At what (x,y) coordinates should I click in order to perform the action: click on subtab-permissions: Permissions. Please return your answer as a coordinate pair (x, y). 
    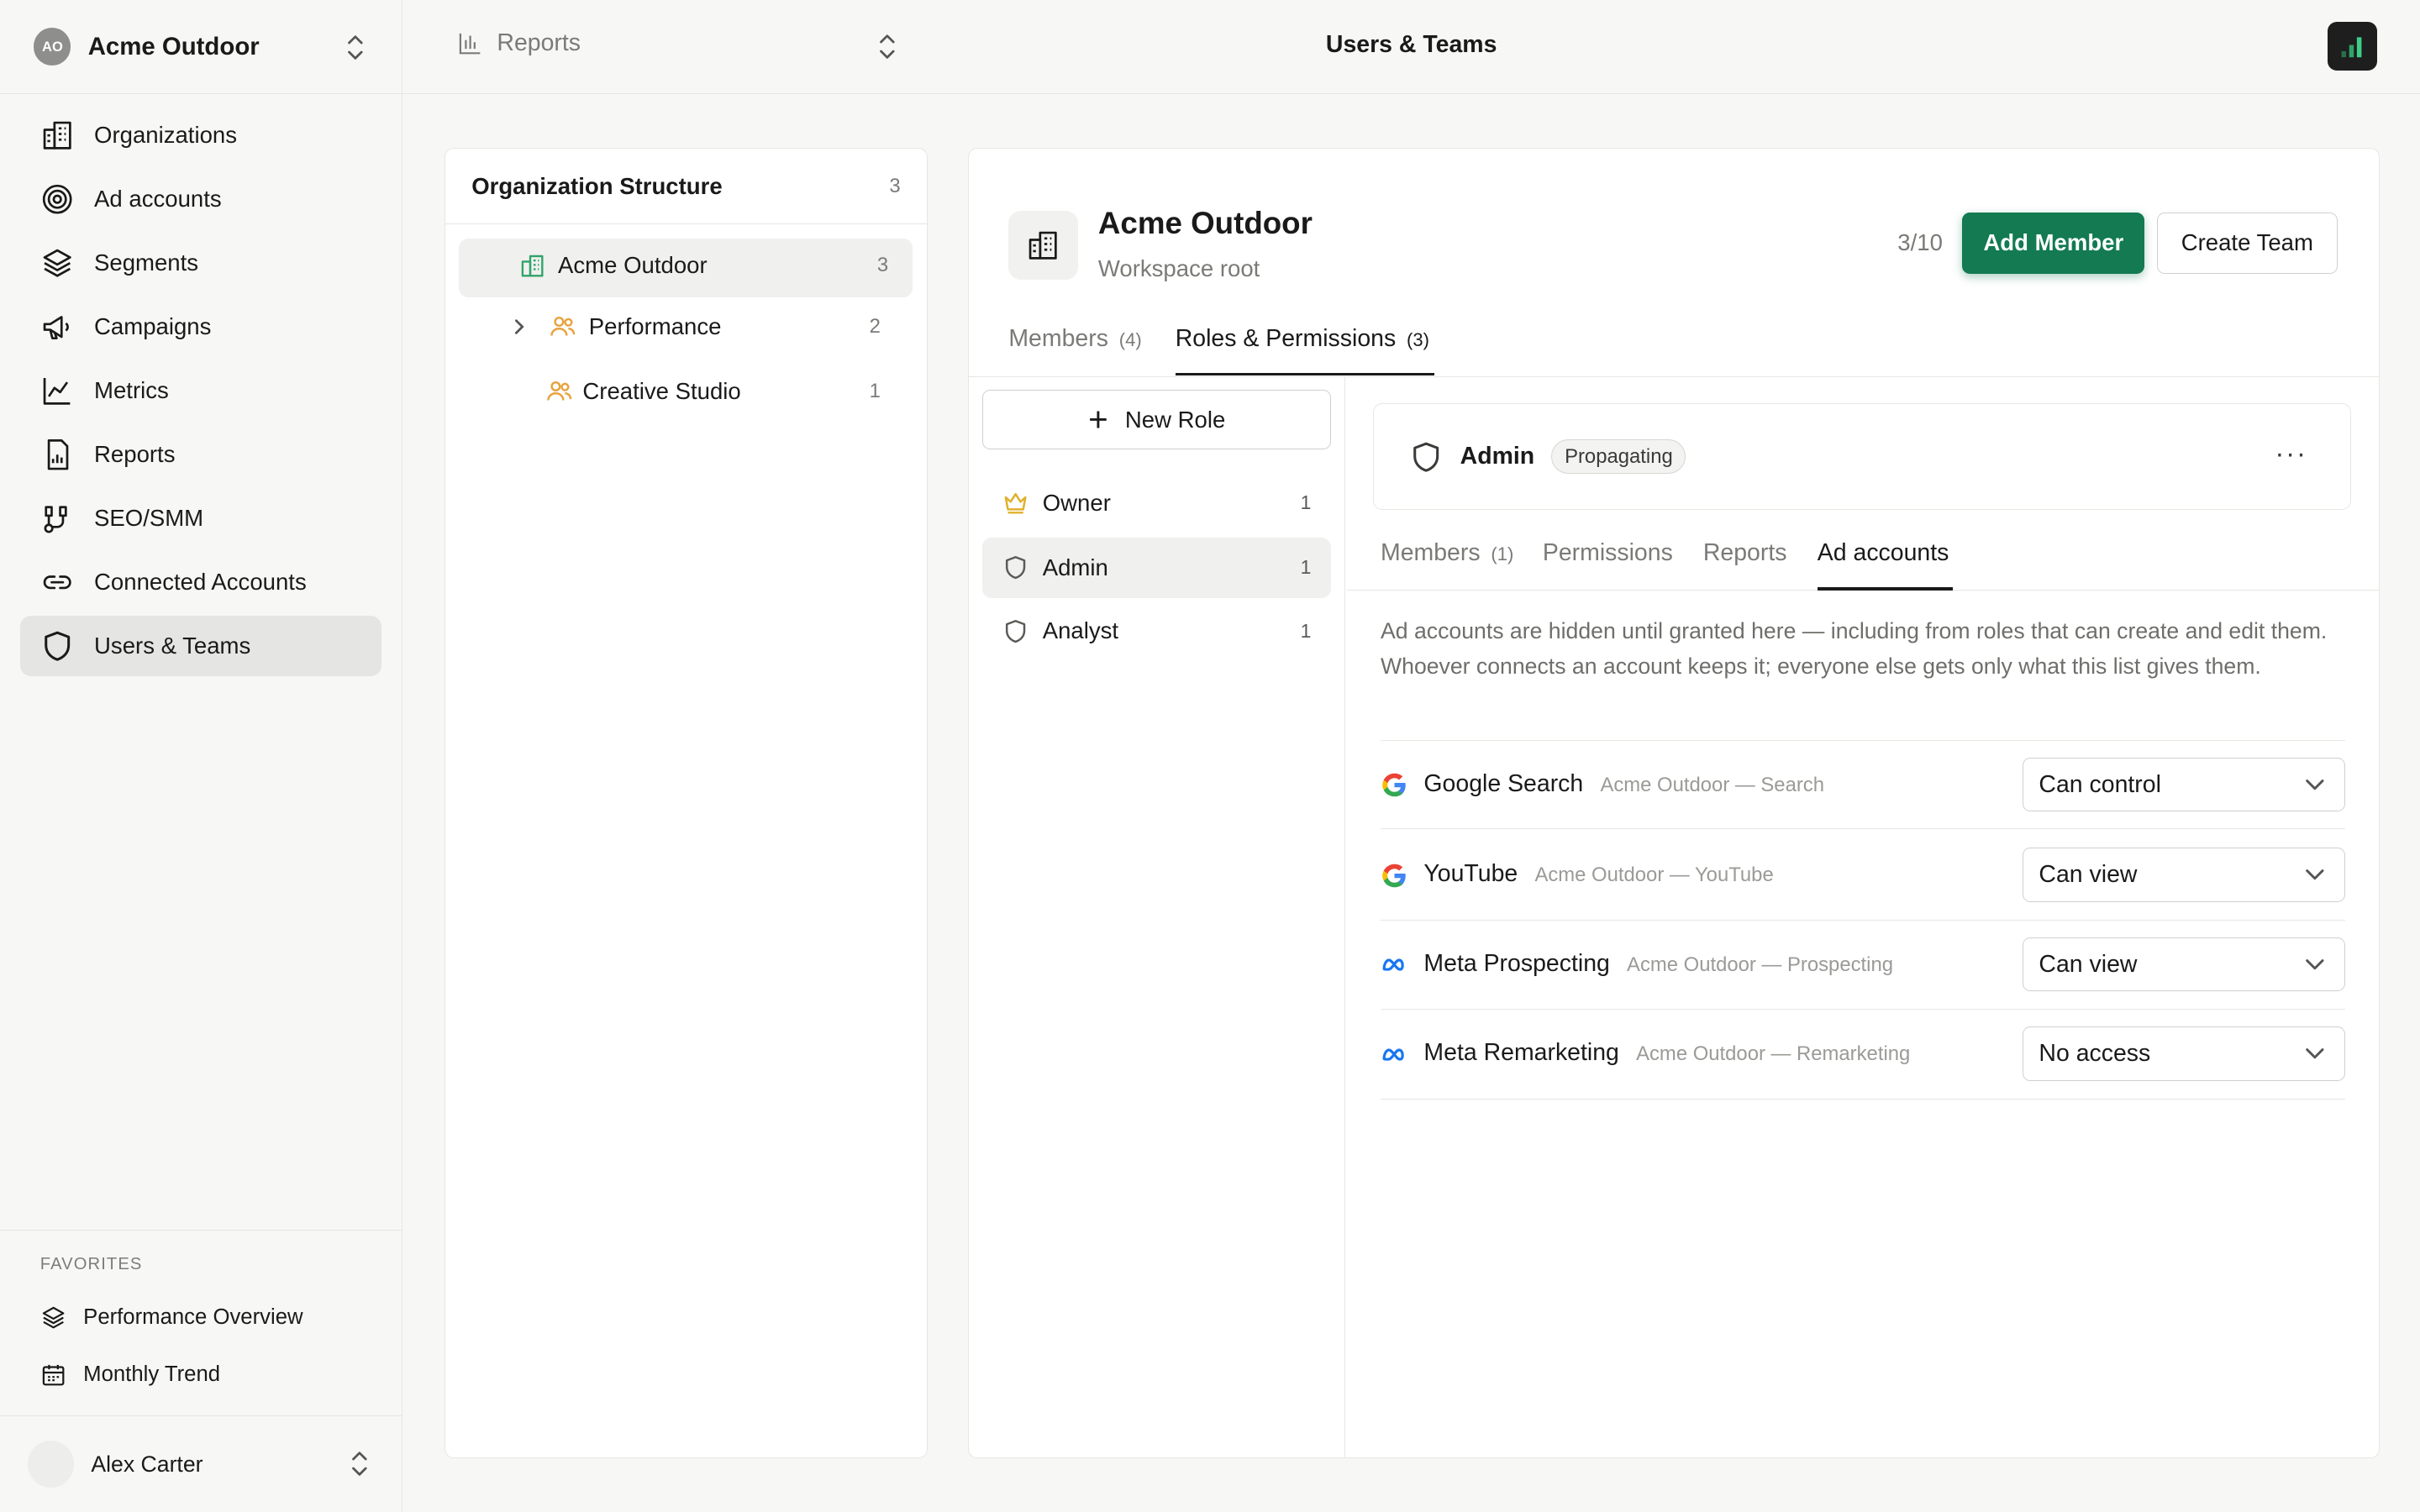
    Looking at the image, I should click on (1608, 553).